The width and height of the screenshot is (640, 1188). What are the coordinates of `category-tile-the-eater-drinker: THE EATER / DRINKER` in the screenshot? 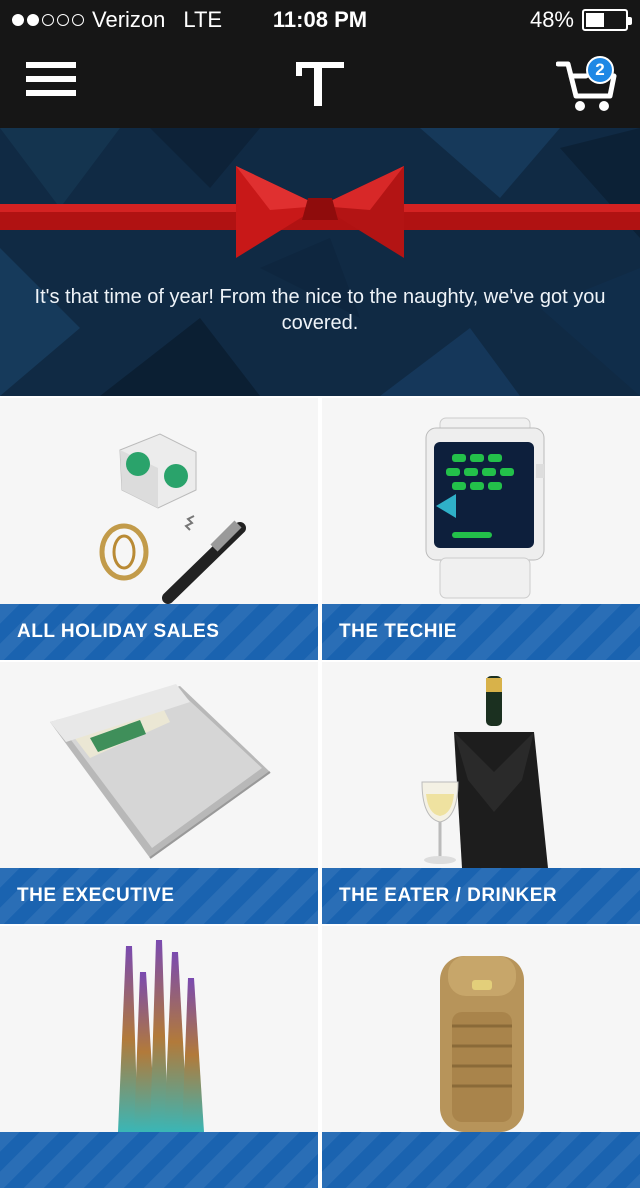 It's located at (481, 793).